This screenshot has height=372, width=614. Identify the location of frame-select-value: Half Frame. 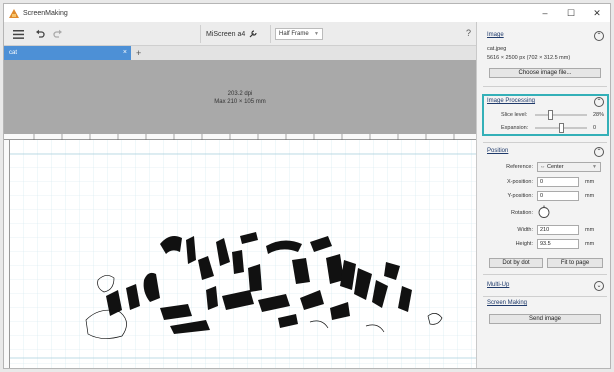
(294, 34).